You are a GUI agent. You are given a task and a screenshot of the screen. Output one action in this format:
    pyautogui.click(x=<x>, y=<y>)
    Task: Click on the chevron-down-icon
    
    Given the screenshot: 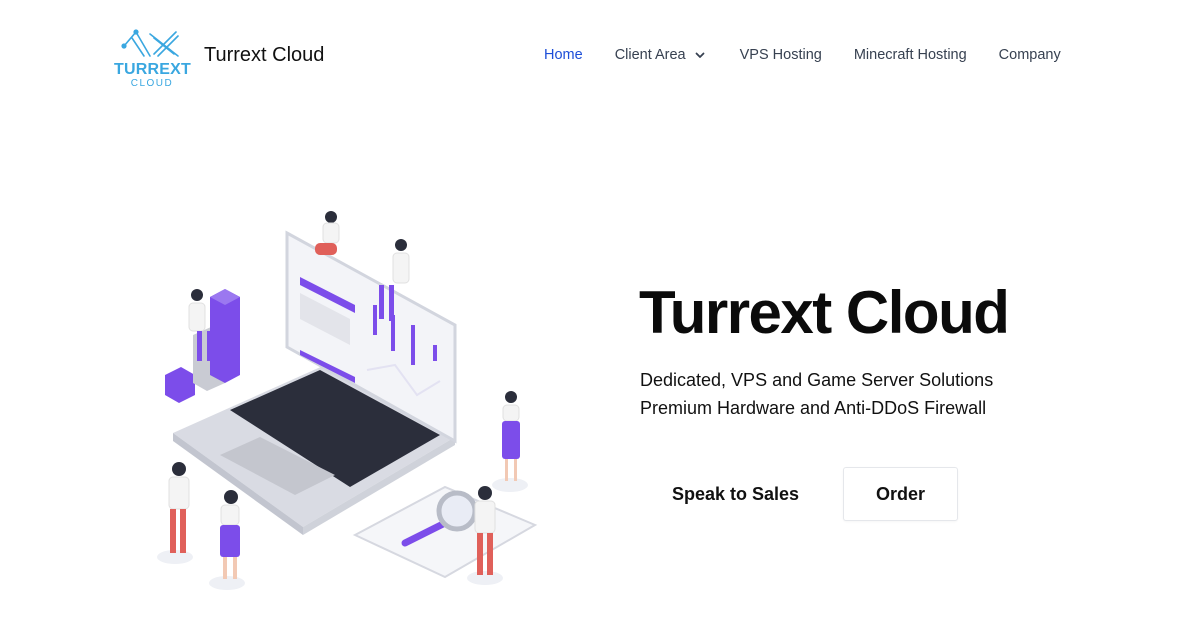 What is the action you would take?
    pyautogui.click(x=700, y=55)
    